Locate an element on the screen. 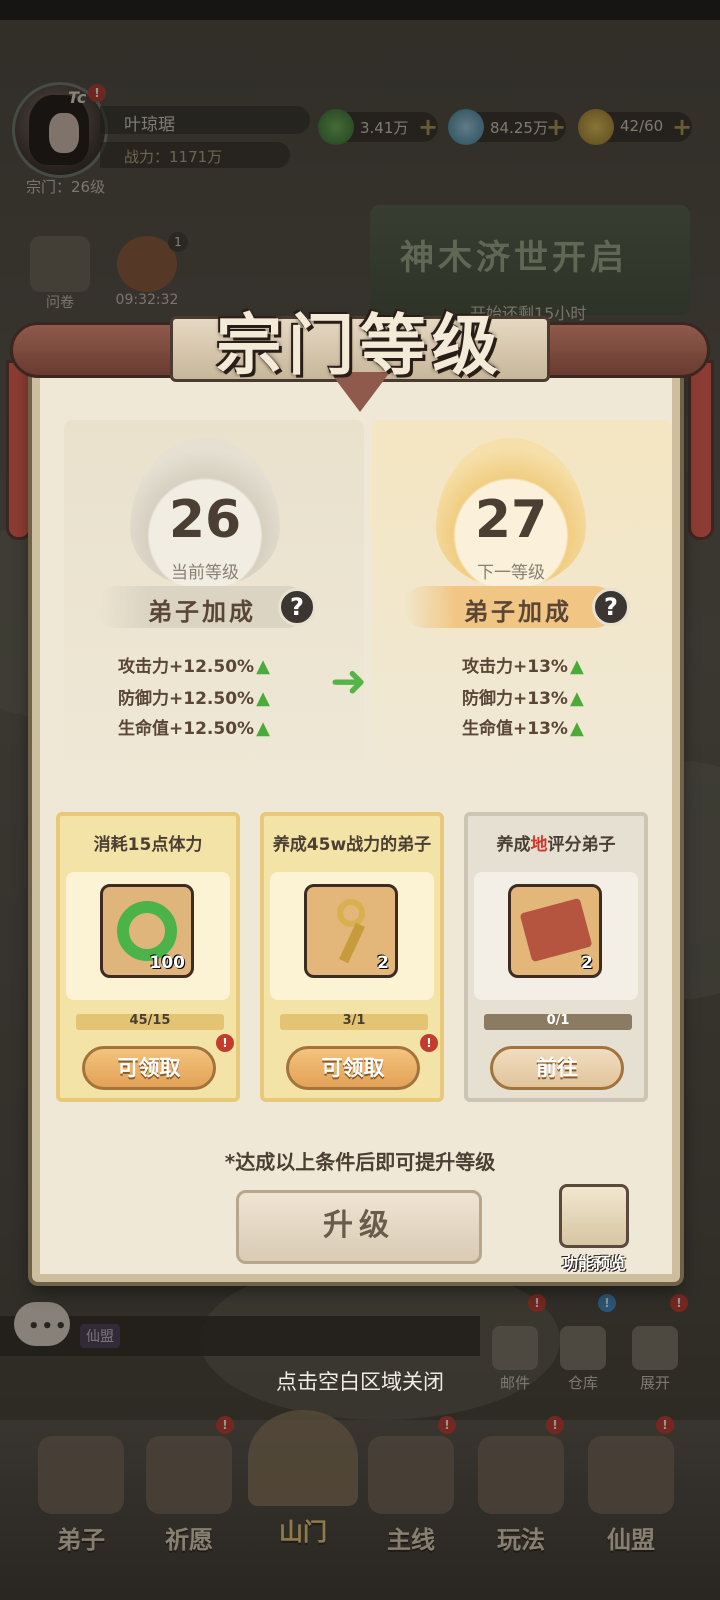  dialog-title: 宗门等级 is located at coordinates (360, 345).